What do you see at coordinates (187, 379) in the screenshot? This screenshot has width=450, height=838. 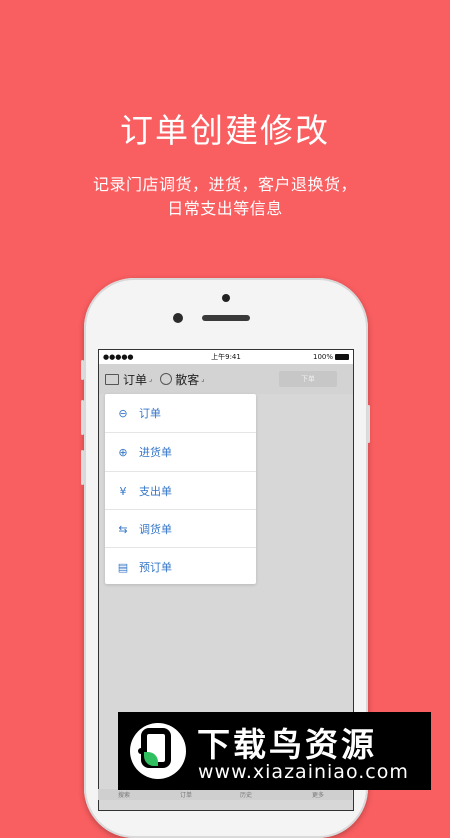 I see `customer-selector: 散客` at bounding box center [187, 379].